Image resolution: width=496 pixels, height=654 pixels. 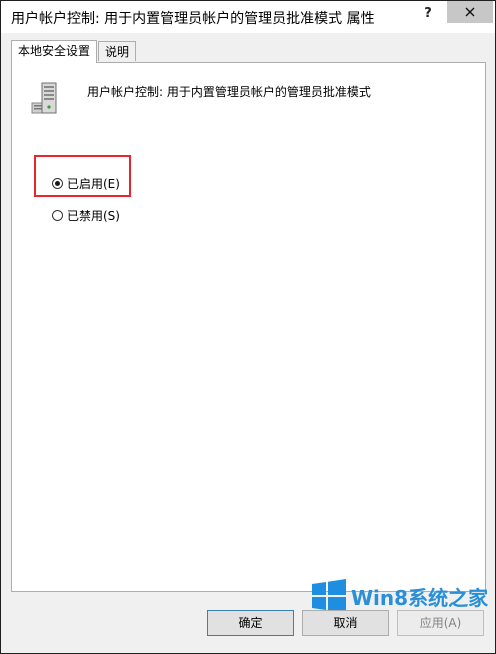 I want to click on policy-name: 用户帐户控制: 用于内置管理员帐户的管理员批准模式, so click(x=229, y=92).